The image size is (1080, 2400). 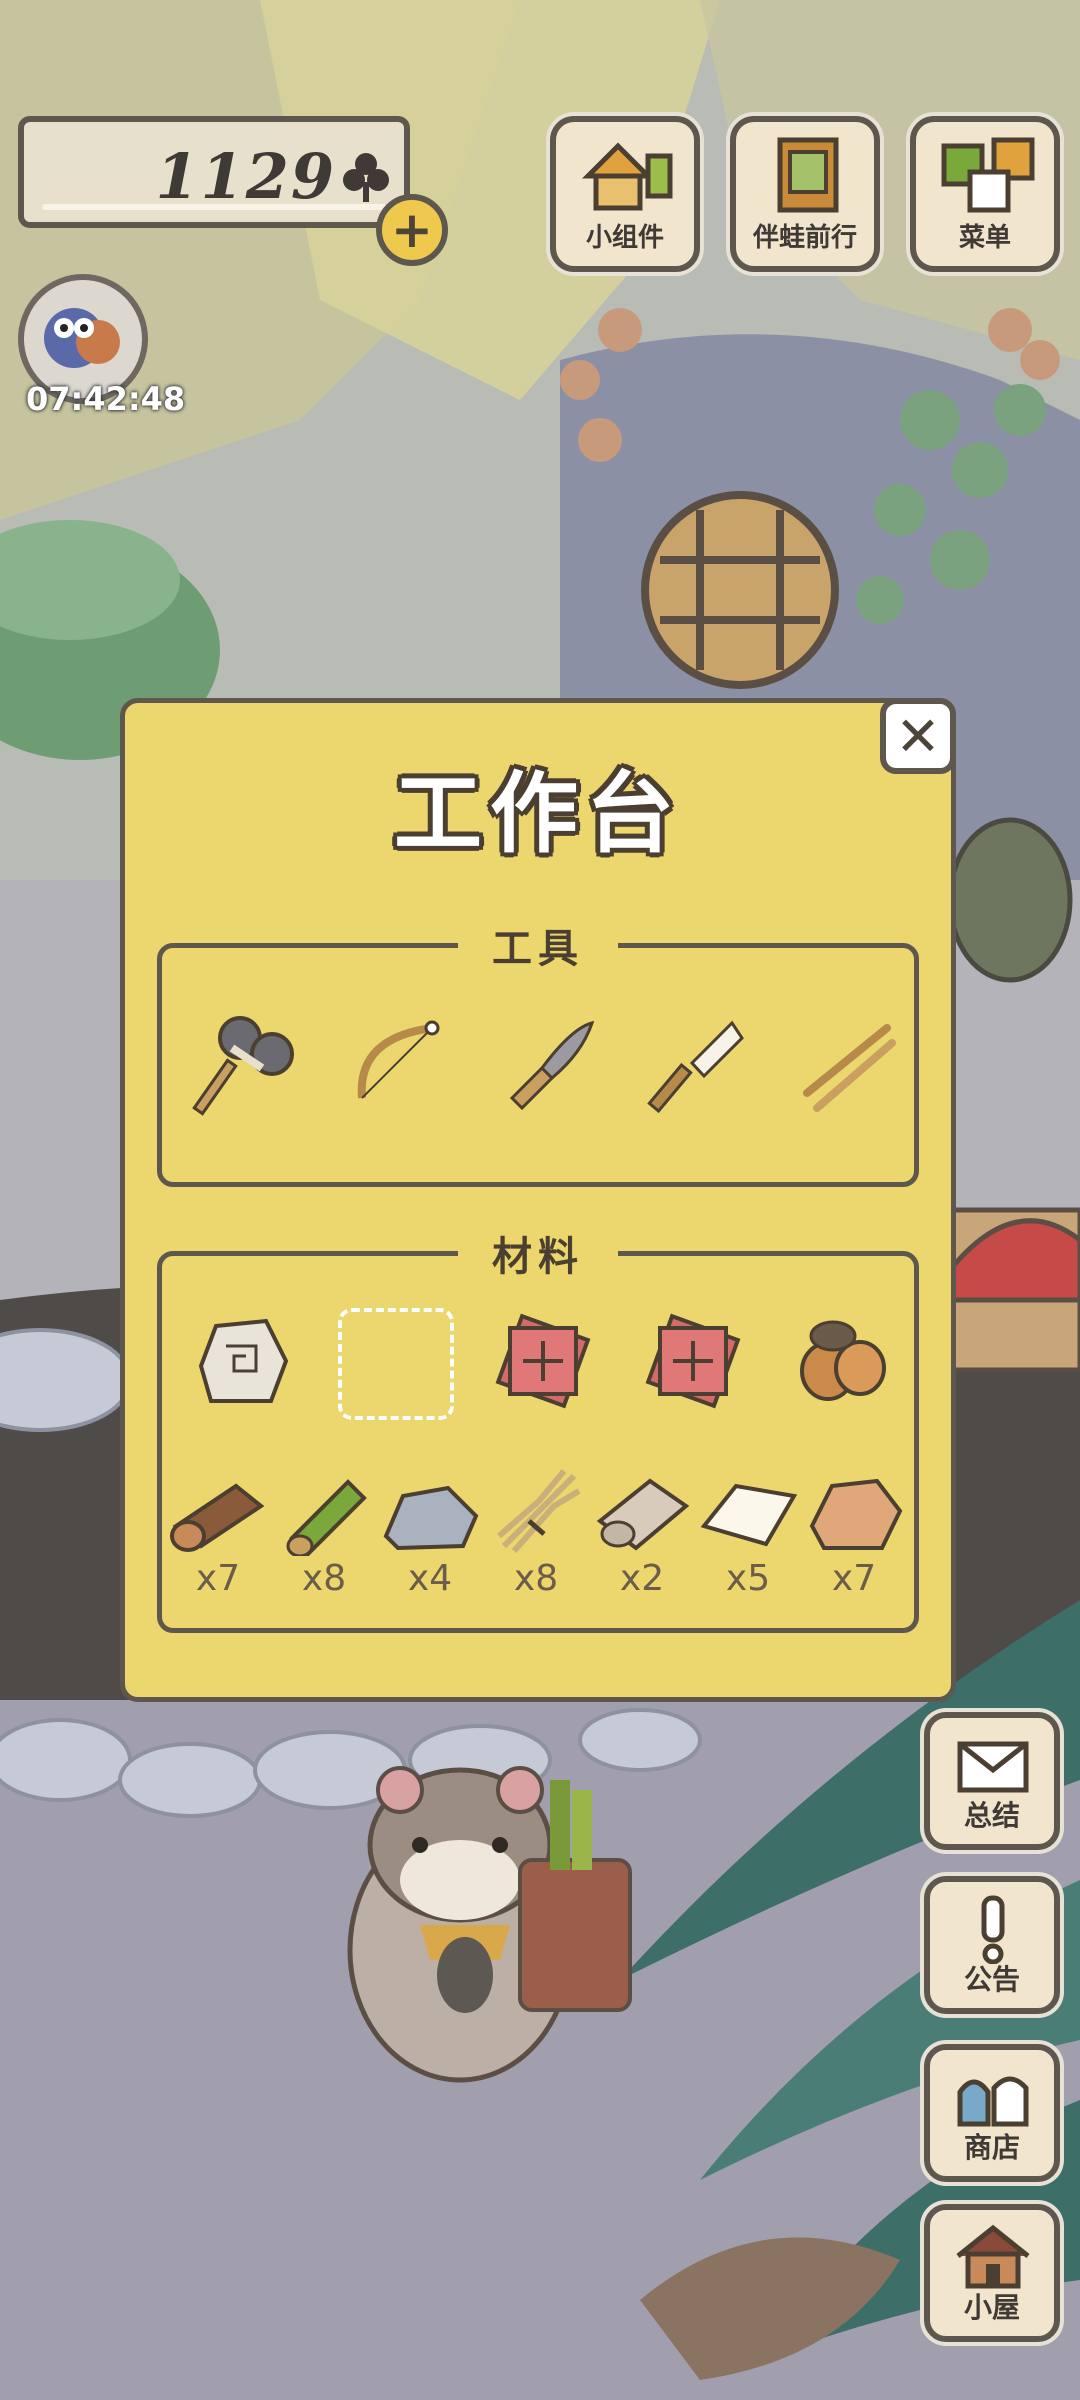 What do you see at coordinates (991, 1979) in the screenshot?
I see `notice-label: 公告` at bounding box center [991, 1979].